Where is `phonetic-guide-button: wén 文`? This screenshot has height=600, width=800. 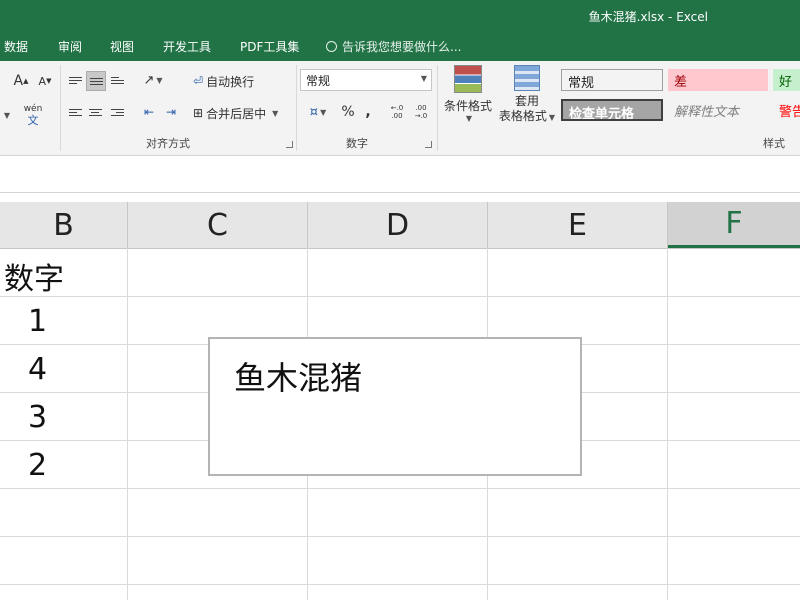
phonetic-guide-button: wén 文 is located at coordinates (33, 115).